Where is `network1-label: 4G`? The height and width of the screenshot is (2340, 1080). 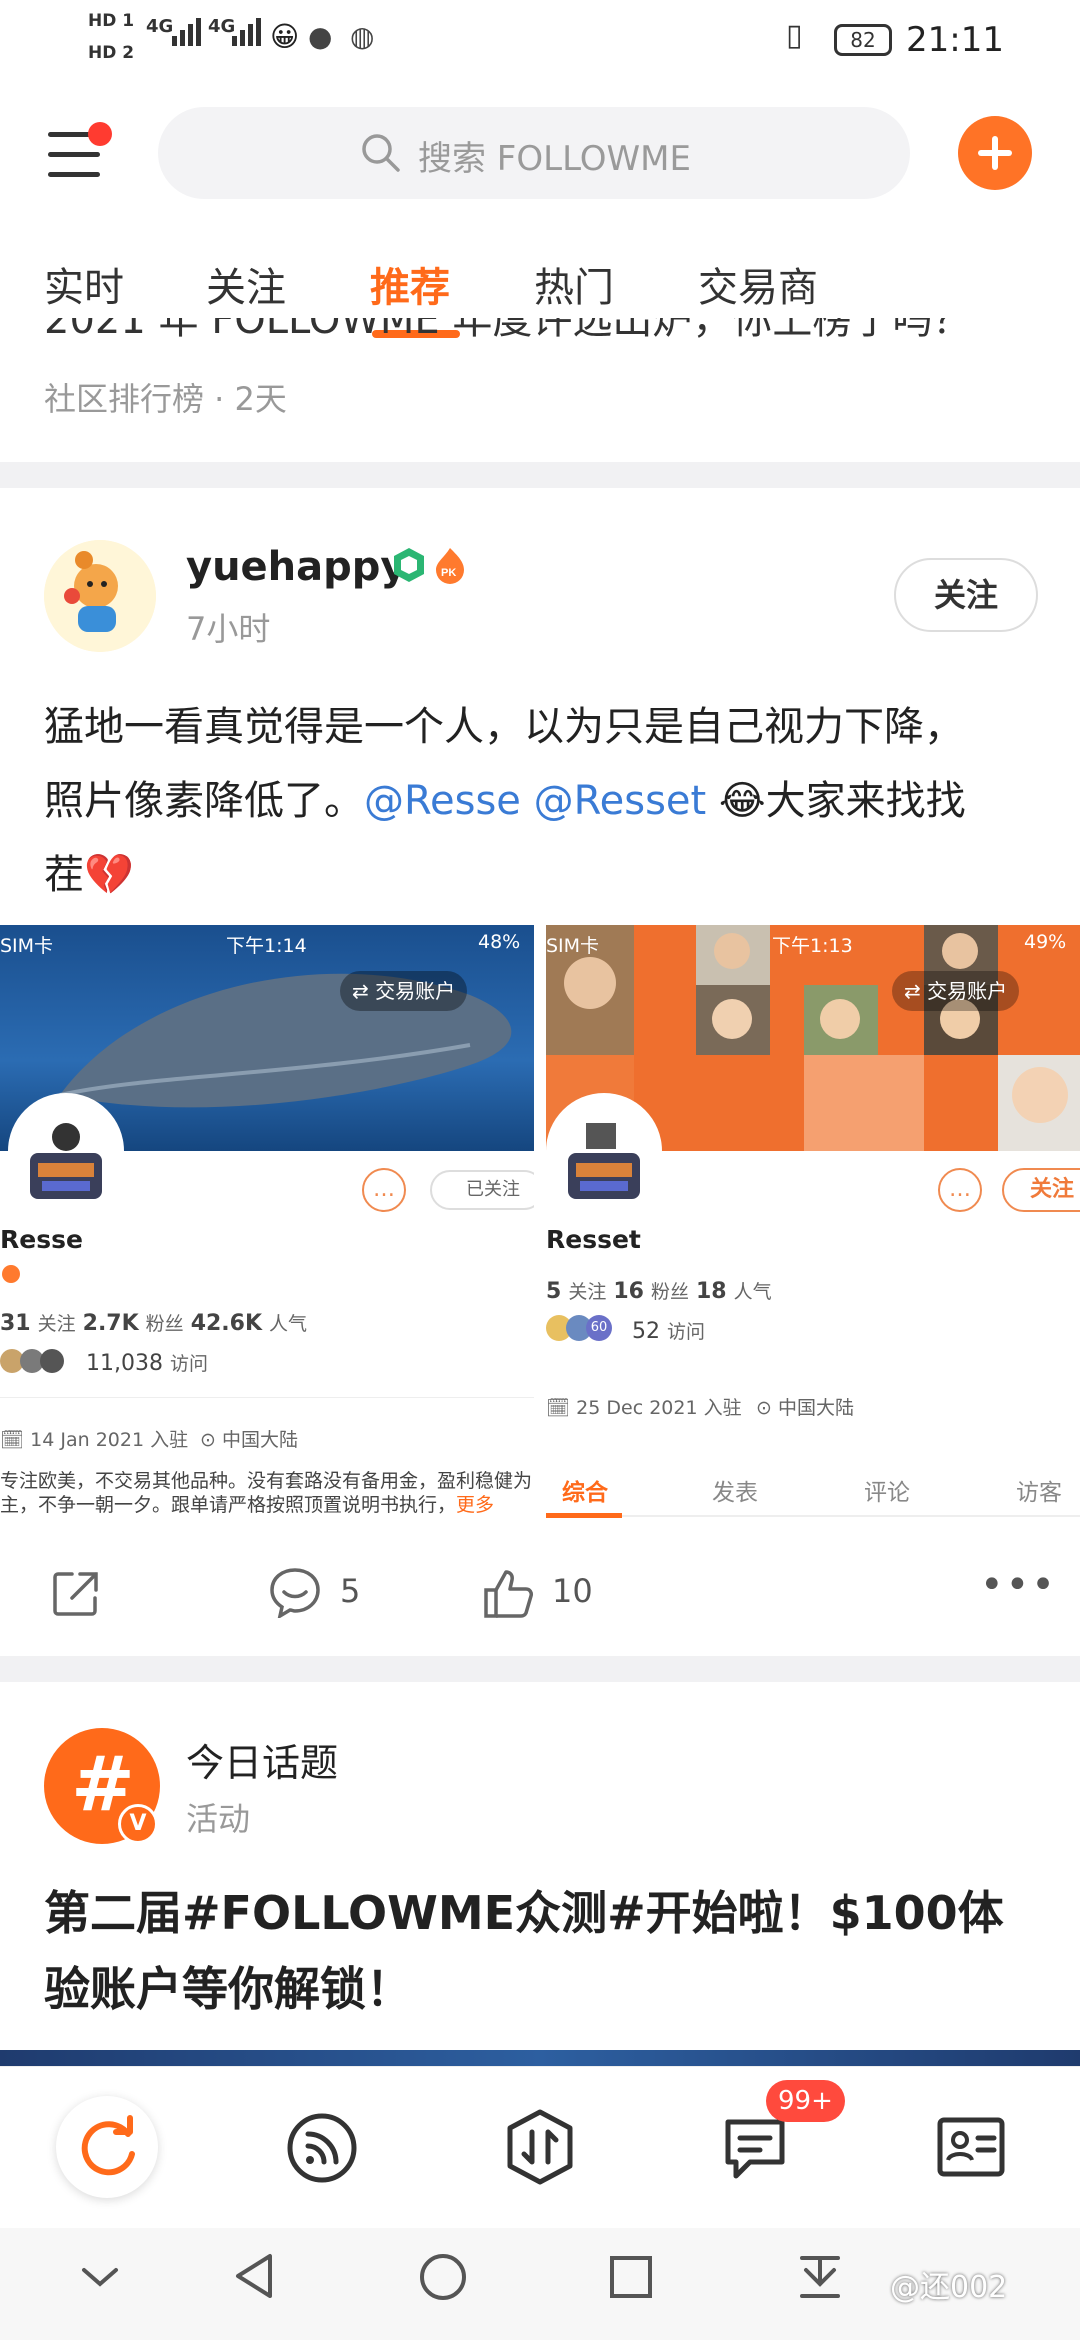
network1-label: 4G is located at coordinates (160, 26).